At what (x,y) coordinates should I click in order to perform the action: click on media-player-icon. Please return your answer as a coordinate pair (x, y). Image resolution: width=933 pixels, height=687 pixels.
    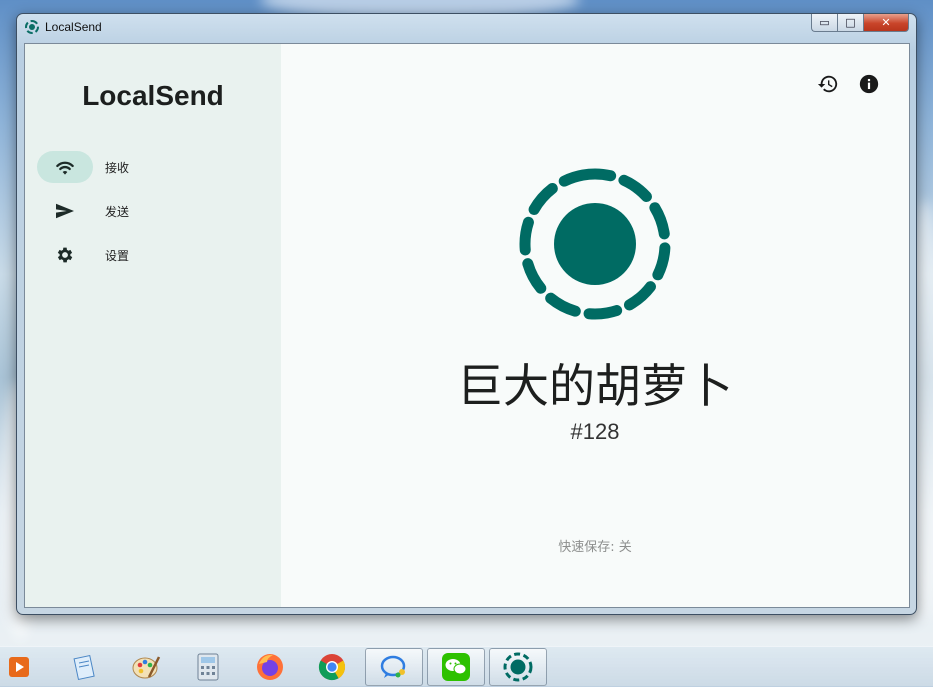
    Looking at the image, I should click on (24, 667).